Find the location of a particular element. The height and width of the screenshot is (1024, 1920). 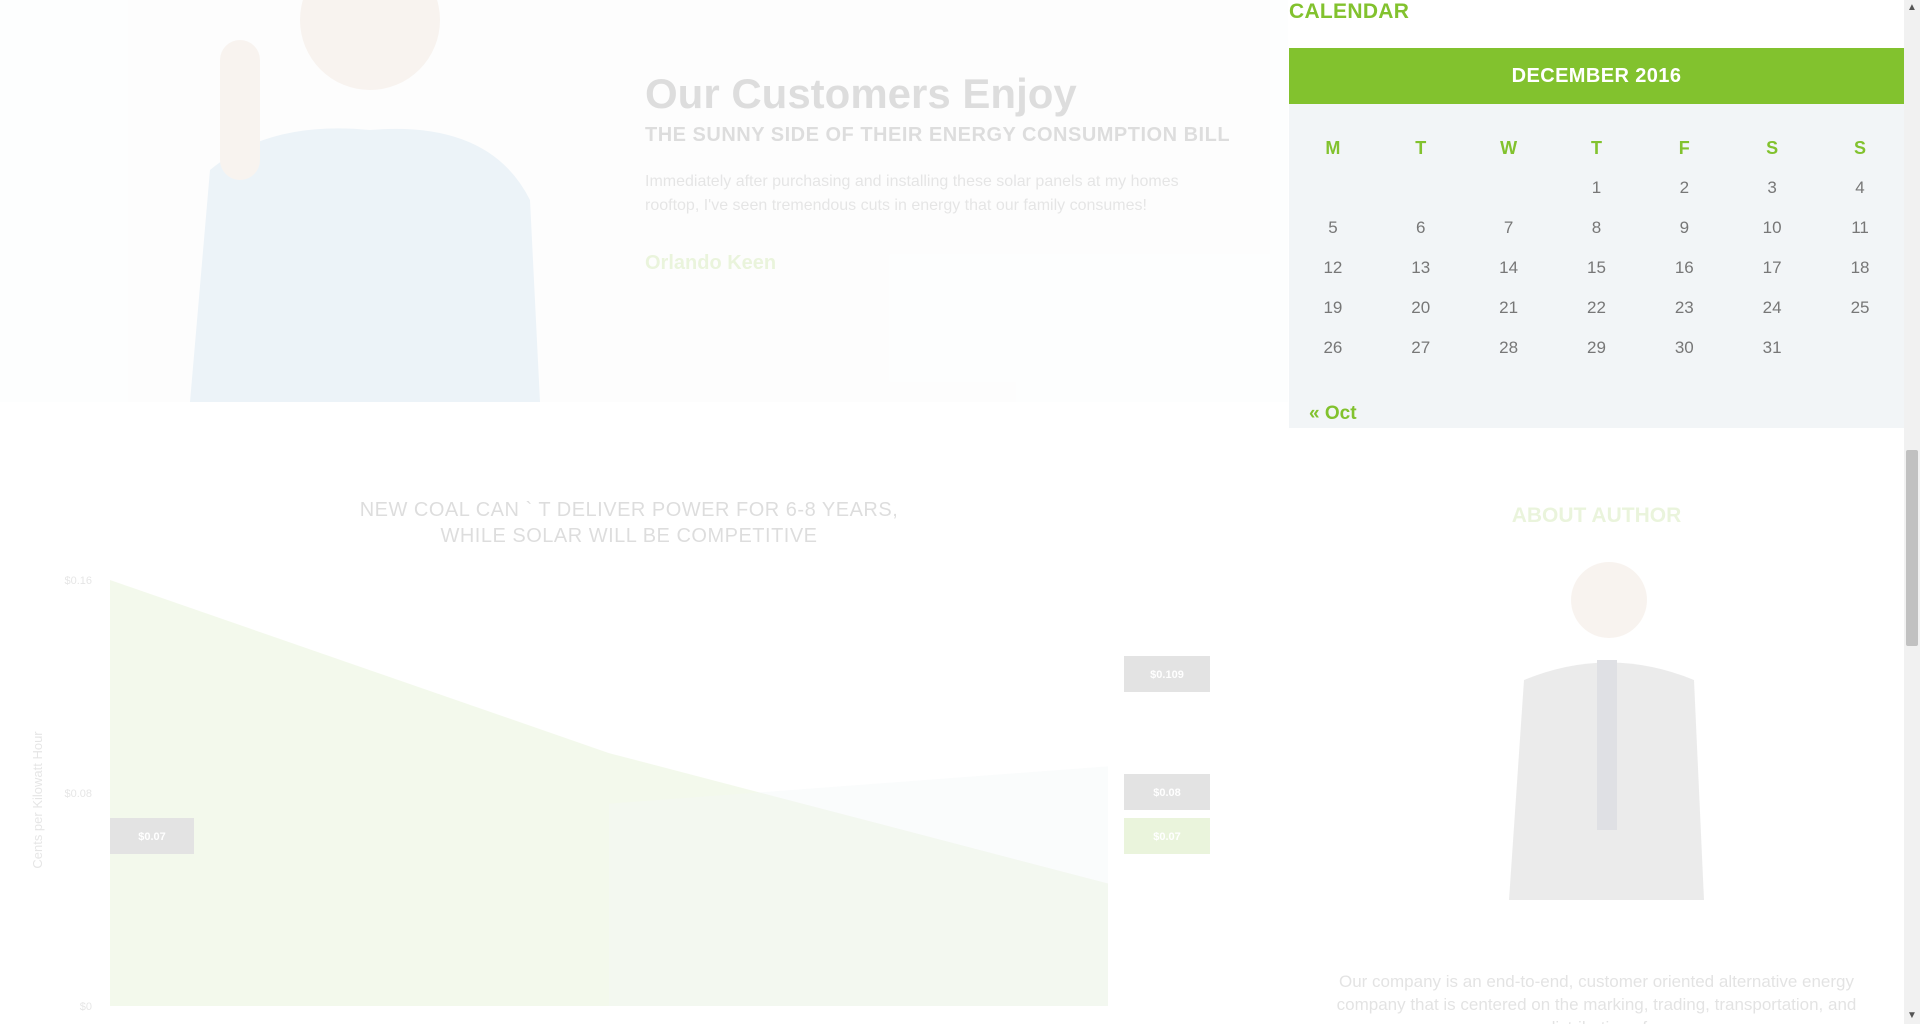

weekday-fri: F is located at coordinates (1684, 147).